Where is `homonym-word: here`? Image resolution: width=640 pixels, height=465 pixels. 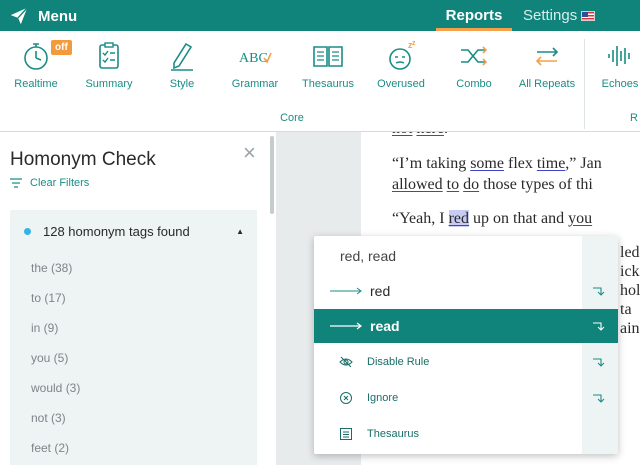 homonym-word: here is located at coordinates (430, 134).